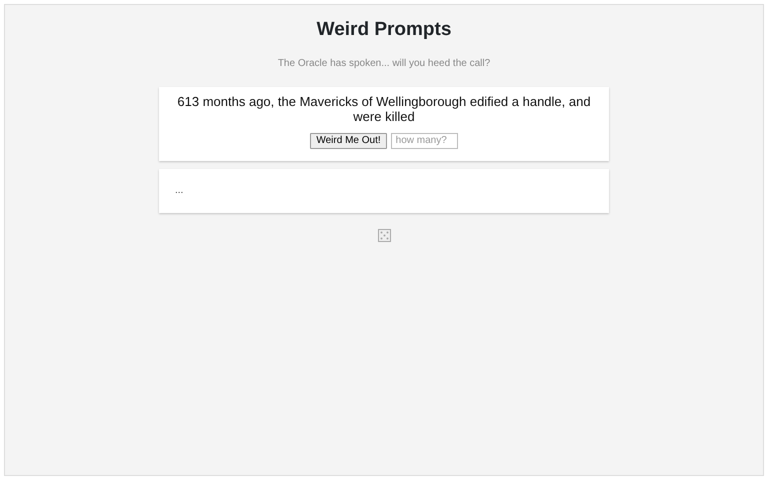 Image resolution: width=768 pixels, height=480 pixels. Describe the element at coordinates (384, 235) in the screenshot. I see `dice-icon` at that location.